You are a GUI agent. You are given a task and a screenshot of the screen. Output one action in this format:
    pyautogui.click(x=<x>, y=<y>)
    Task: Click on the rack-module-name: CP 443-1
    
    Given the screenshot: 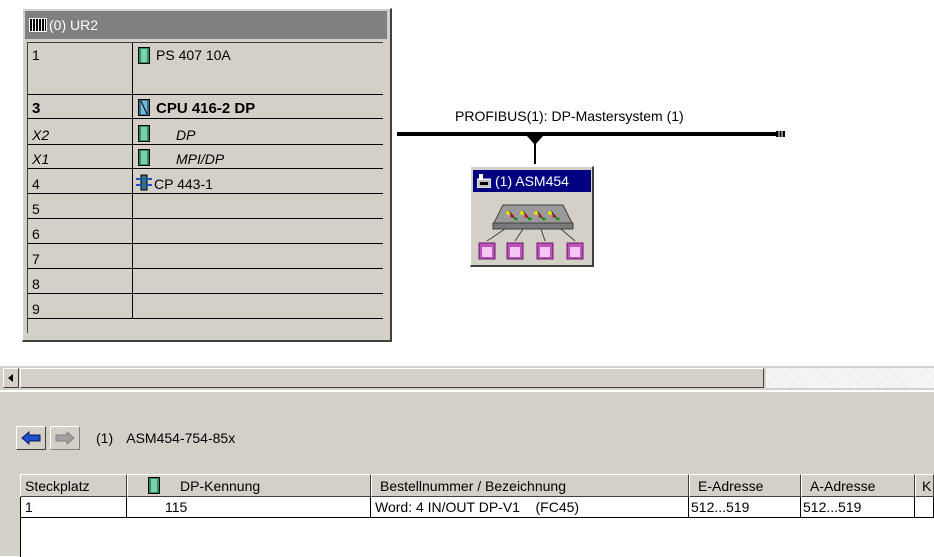 What is the action you would take?
    pyautogui.click(x=183, y=184)
    